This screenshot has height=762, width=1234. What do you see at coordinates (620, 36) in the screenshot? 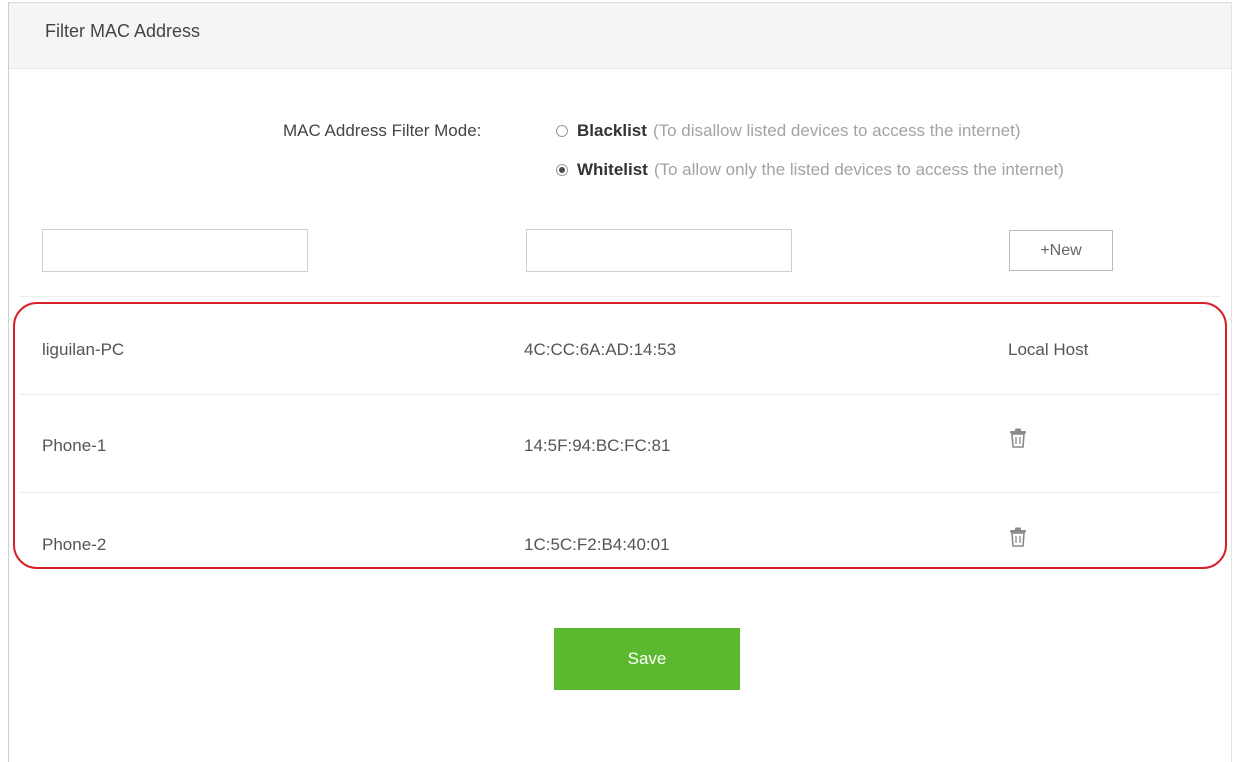
I see `panel-header: Filter MAC Address` at bounding box center [620, 36].